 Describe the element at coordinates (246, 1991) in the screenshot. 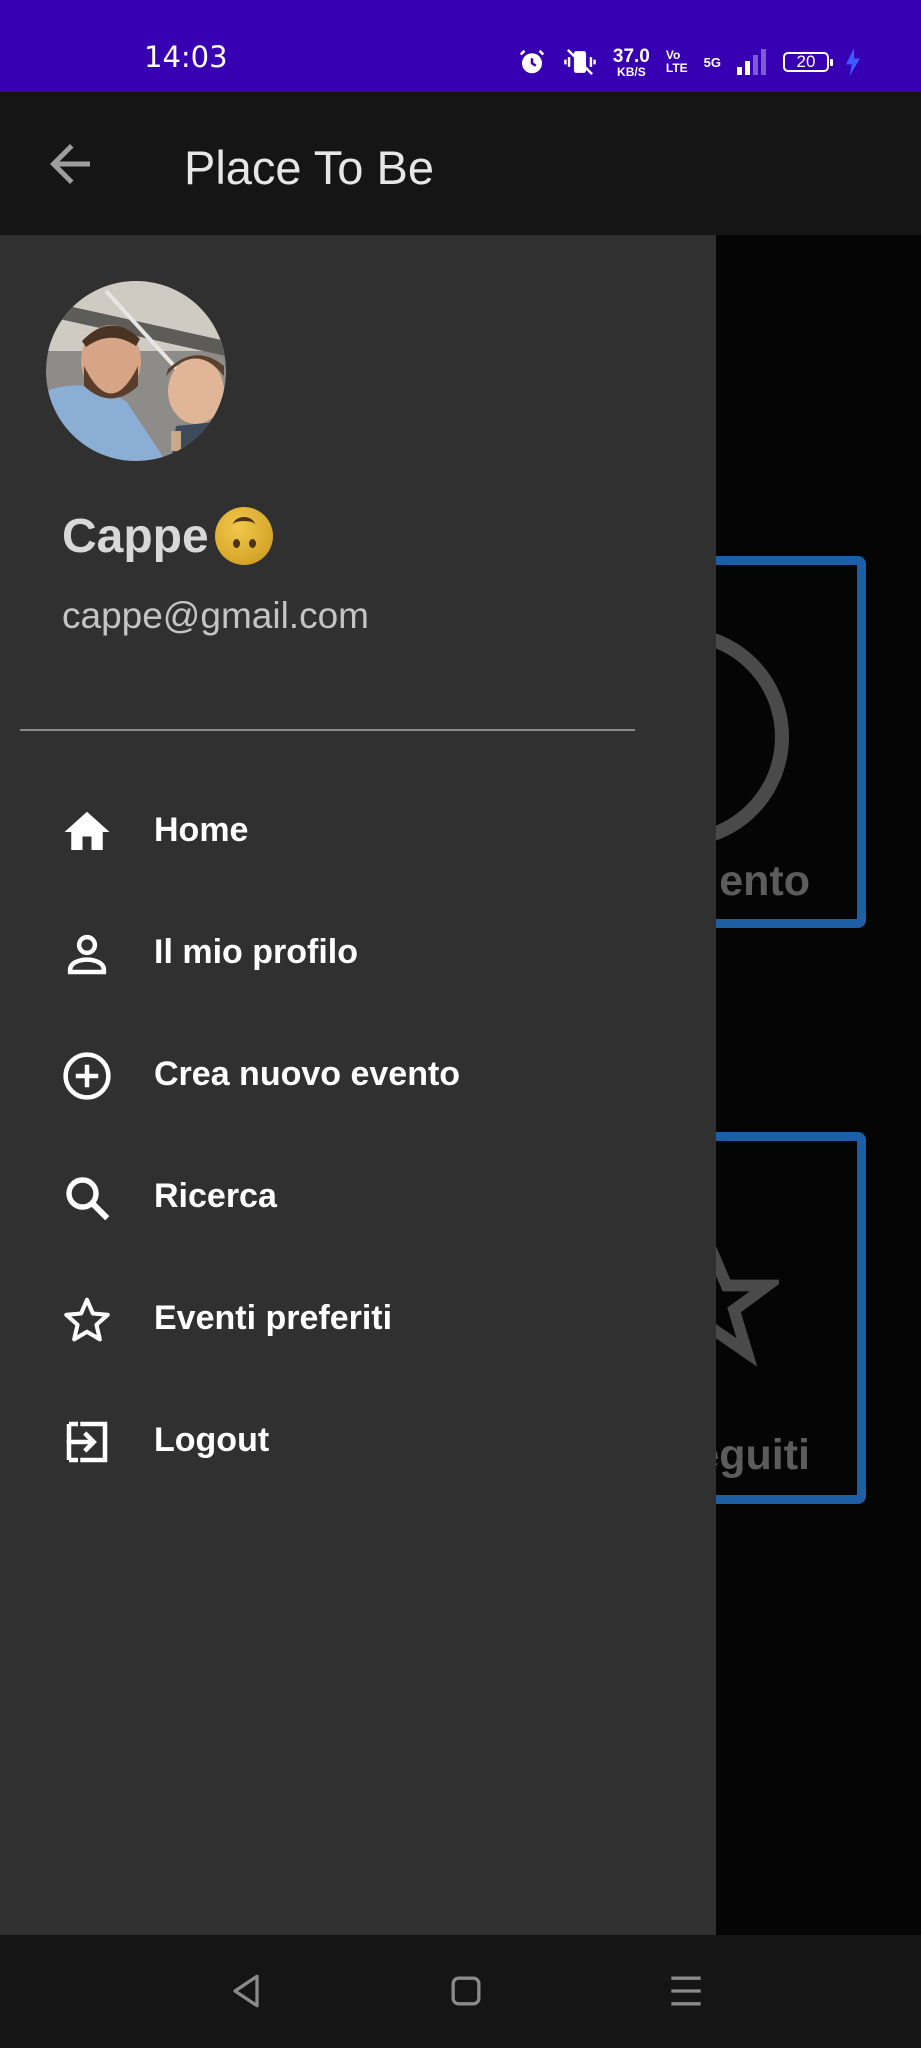

I see `nav-back-icon` at that location.